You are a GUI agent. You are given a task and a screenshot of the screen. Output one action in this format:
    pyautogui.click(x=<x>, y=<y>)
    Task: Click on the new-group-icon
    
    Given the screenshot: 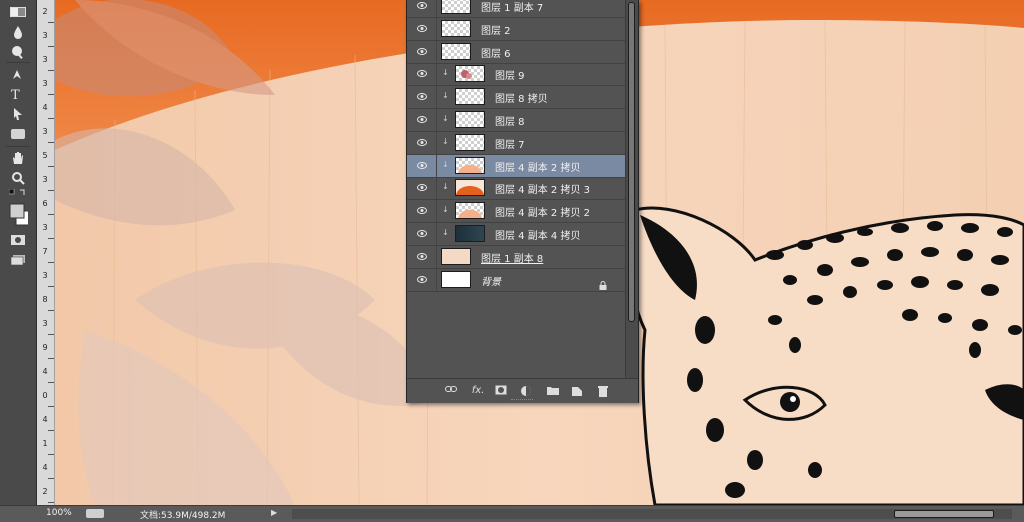 What is the action you would take?
    pyautogui.click(x=553, y=391)
    